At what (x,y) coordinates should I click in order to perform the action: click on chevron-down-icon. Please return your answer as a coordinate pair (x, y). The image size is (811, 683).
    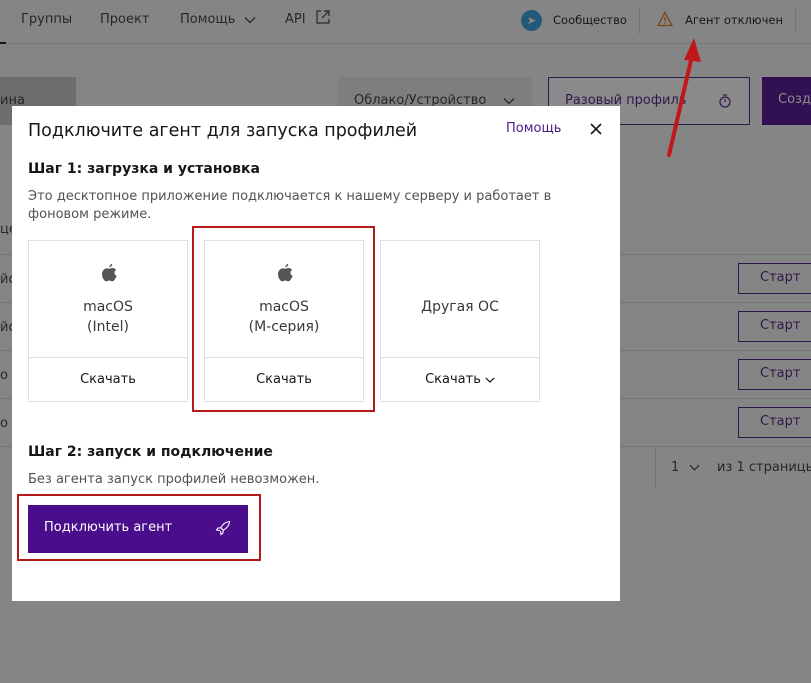
    Looking at the image, I should click on (490, 380).